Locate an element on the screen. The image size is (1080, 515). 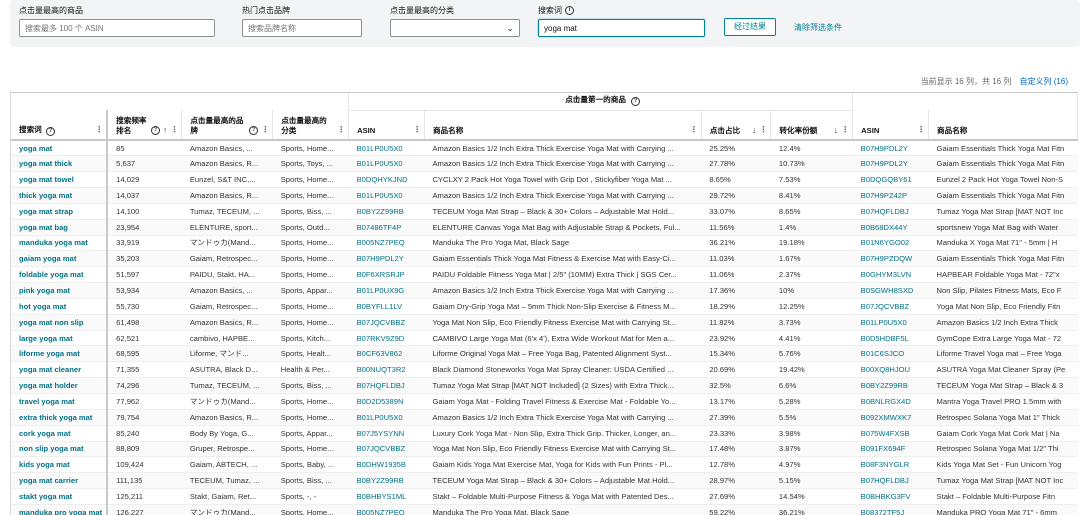
asin-link: B01C6SJCO is located at coordinates (890, 354).